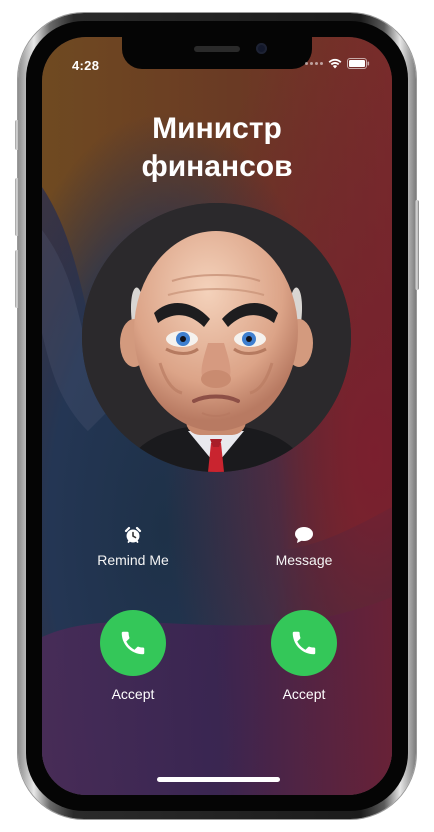 The image size is (434, 832). What do you see at coordinates (304, 535) in the screenshot?
I see `speech-bubble-icon` at bounding box center [304, 535].